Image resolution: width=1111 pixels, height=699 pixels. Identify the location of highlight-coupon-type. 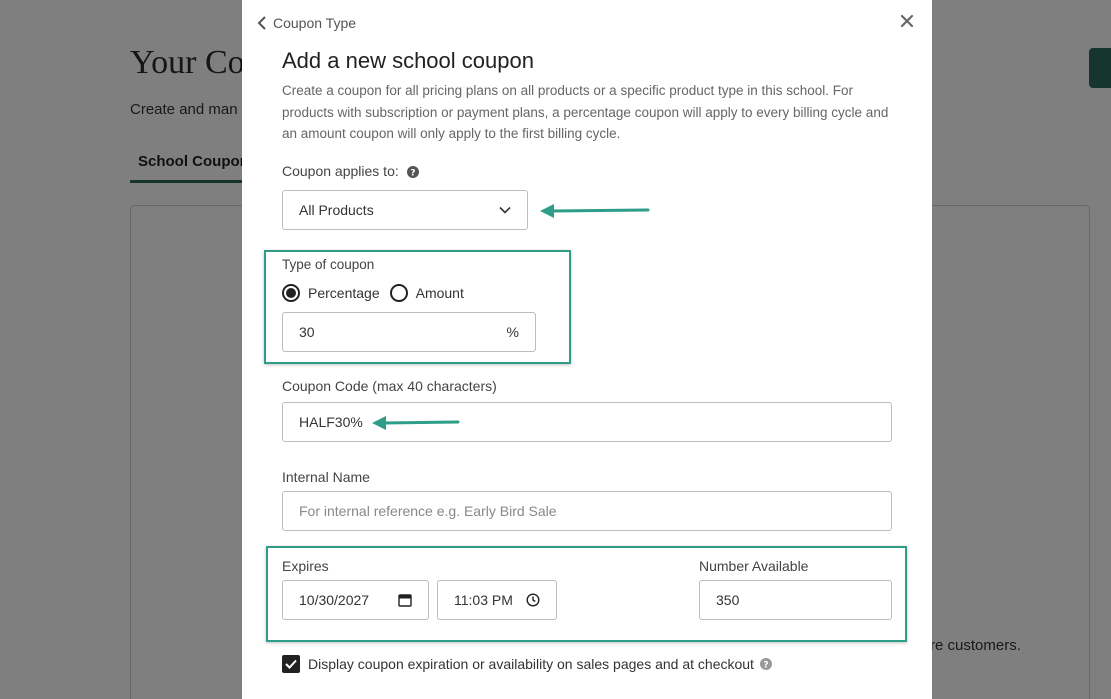
(417, 307).